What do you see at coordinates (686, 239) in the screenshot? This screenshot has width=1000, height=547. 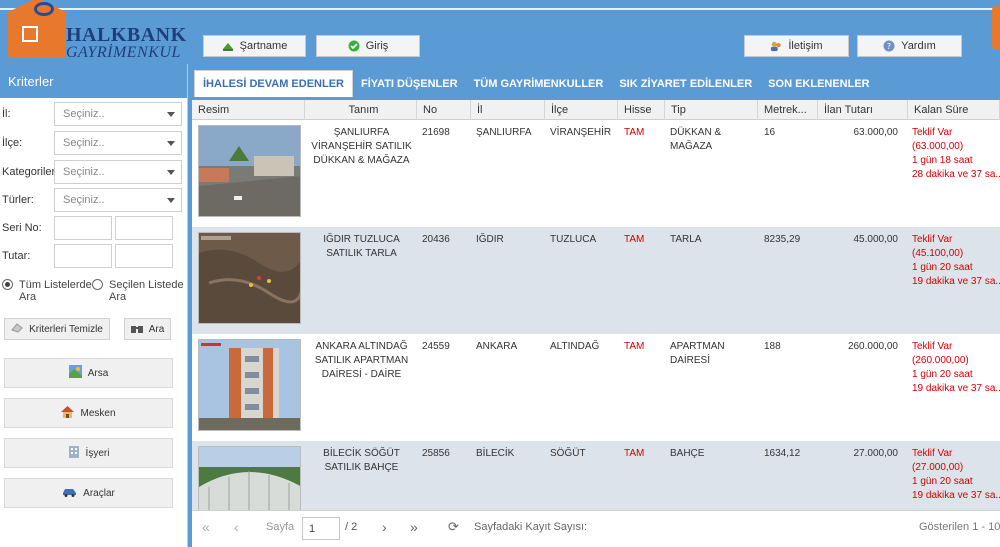 I see `cell-tip: TARLA` at bounding box center [686, 239].